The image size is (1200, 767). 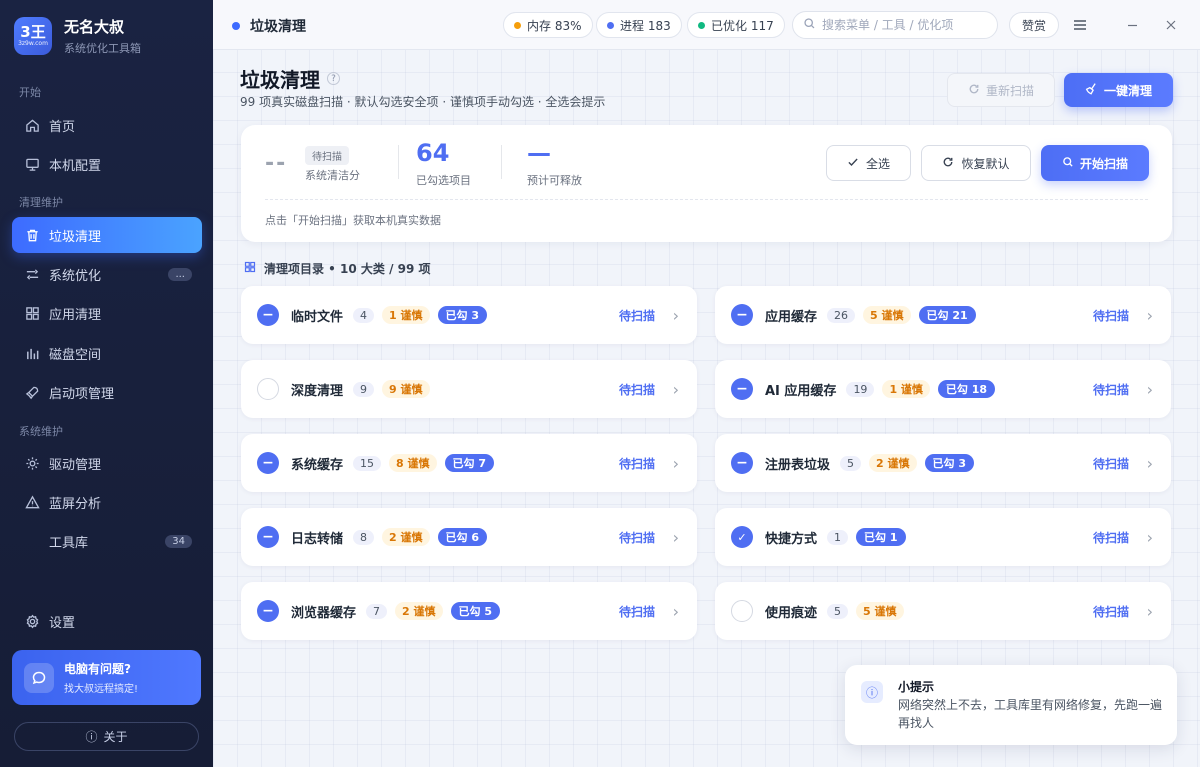 I want to click on sidebar-item-app-clean: 应用清理, so click(x=107, y=313).